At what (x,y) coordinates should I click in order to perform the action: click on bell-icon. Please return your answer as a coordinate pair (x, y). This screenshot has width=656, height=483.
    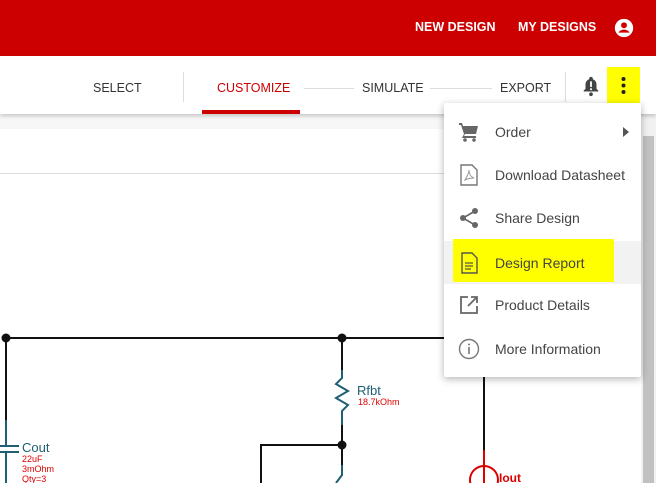
    Looking at the image, I should click on (591, 86).